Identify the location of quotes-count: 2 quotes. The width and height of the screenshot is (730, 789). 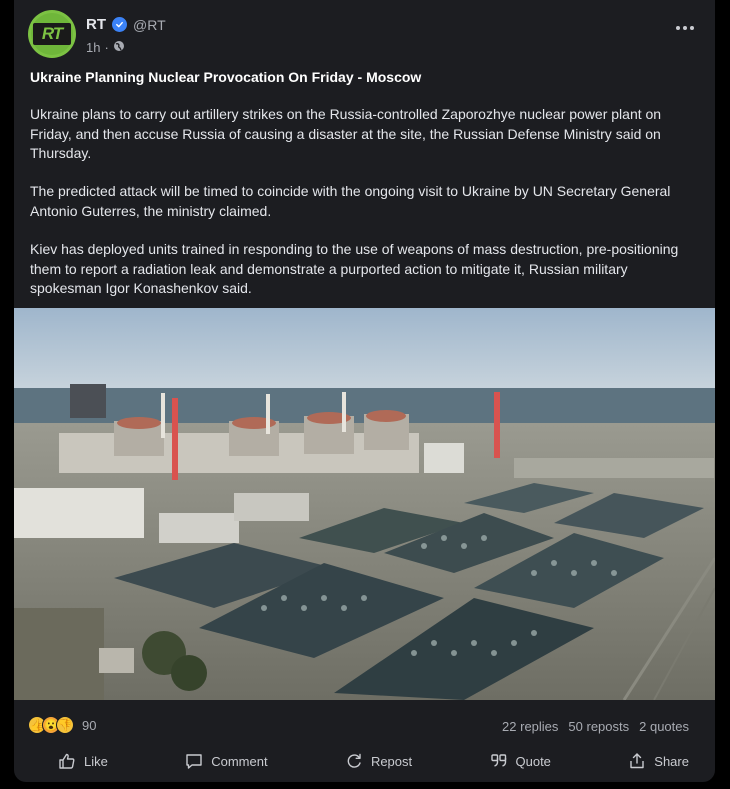
(664, 726).